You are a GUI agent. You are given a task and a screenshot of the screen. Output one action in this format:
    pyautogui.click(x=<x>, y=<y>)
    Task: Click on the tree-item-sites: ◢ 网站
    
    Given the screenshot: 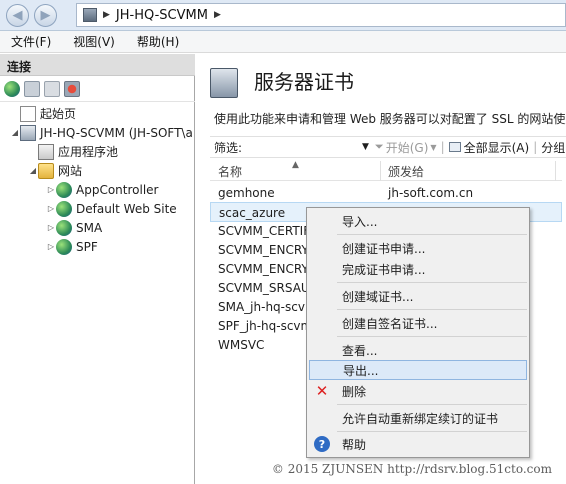 What is the action you would take?
    pyautogui.click(x=55, y=170)
    